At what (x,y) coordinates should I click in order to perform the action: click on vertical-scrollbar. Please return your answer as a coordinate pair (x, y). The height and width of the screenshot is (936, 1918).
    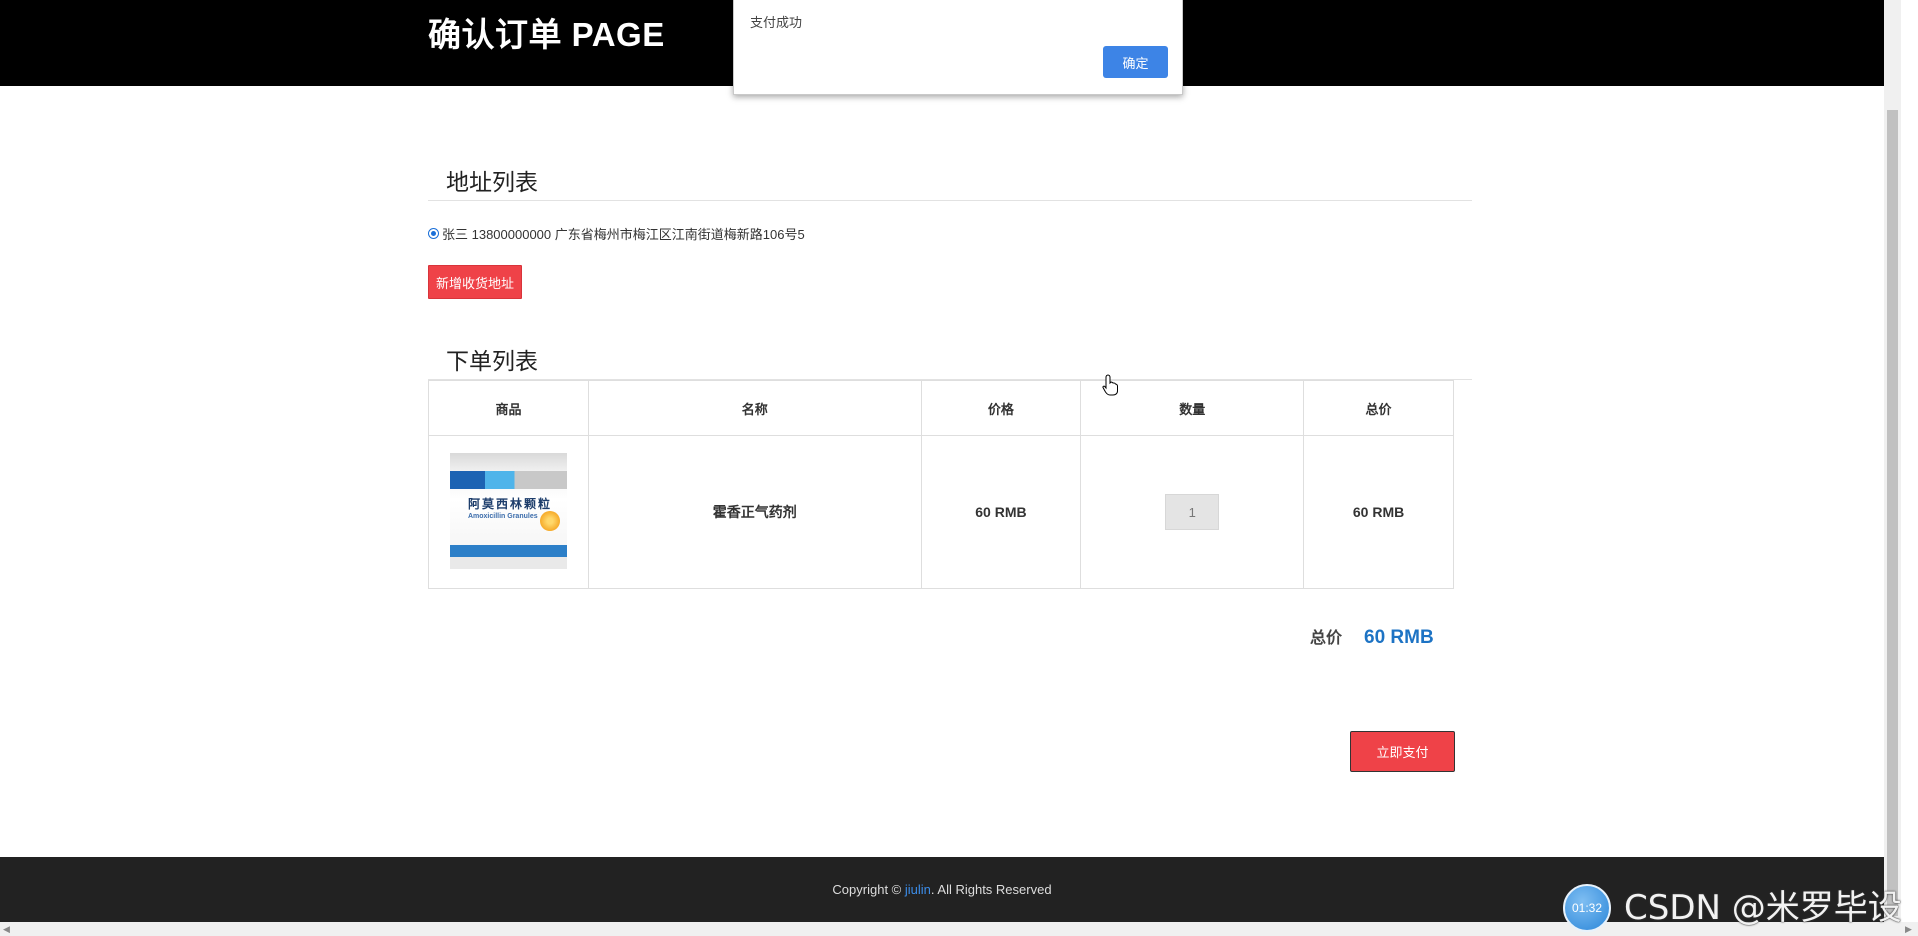
    Looking at the image, I should click on (1892, 461).